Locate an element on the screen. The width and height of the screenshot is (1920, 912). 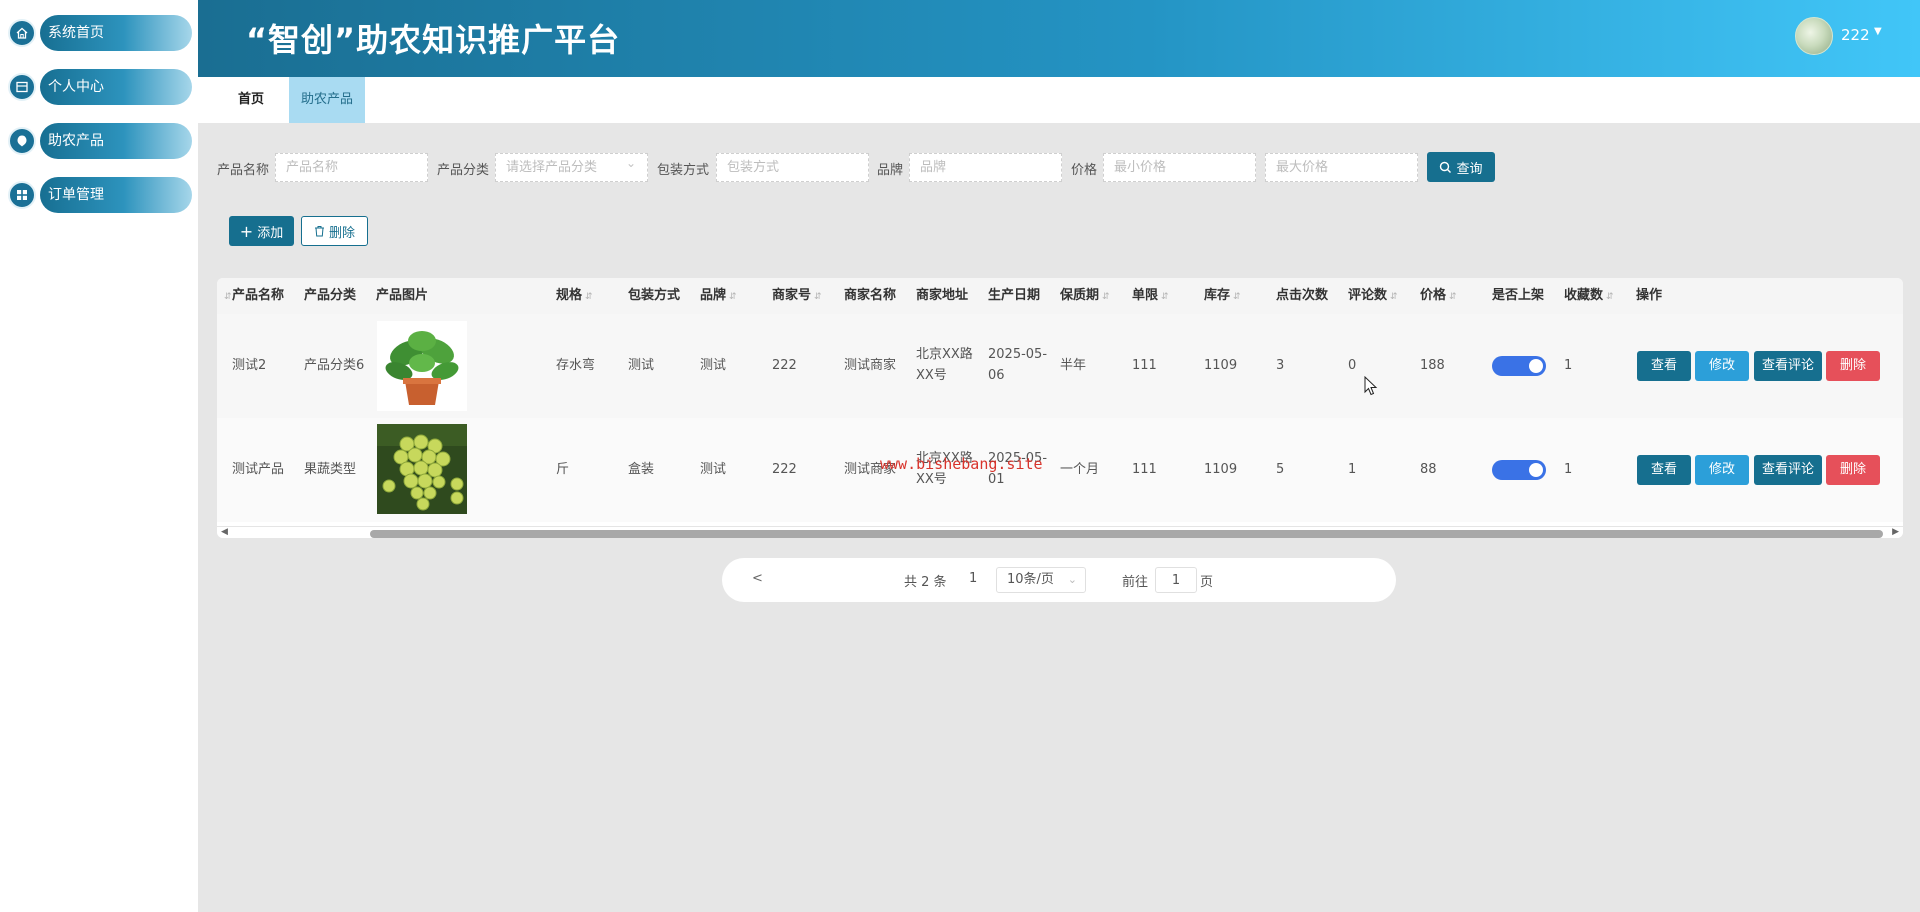
delete-label: 删除 is located at coordinates (341, 233).